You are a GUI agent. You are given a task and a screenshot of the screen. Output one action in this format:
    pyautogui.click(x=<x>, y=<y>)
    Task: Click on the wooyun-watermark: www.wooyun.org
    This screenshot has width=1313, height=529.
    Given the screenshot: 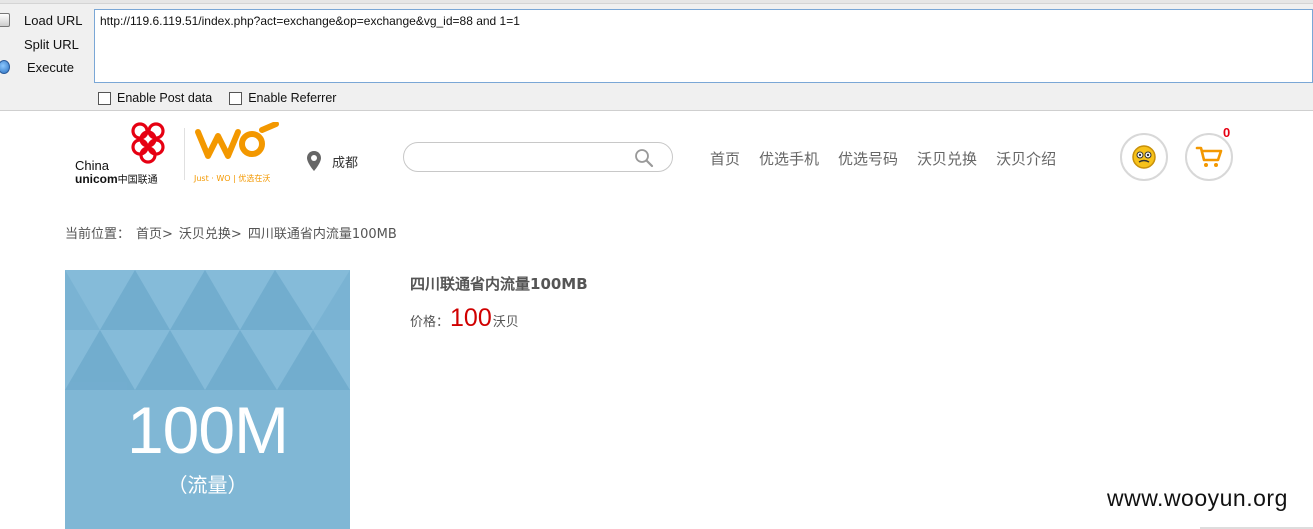 What is the action you would take?
    pyautogui.click(x=1197, y=498)
    